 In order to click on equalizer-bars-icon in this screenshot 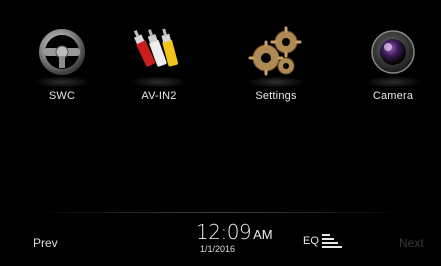, I will do `click(331, 241)`.